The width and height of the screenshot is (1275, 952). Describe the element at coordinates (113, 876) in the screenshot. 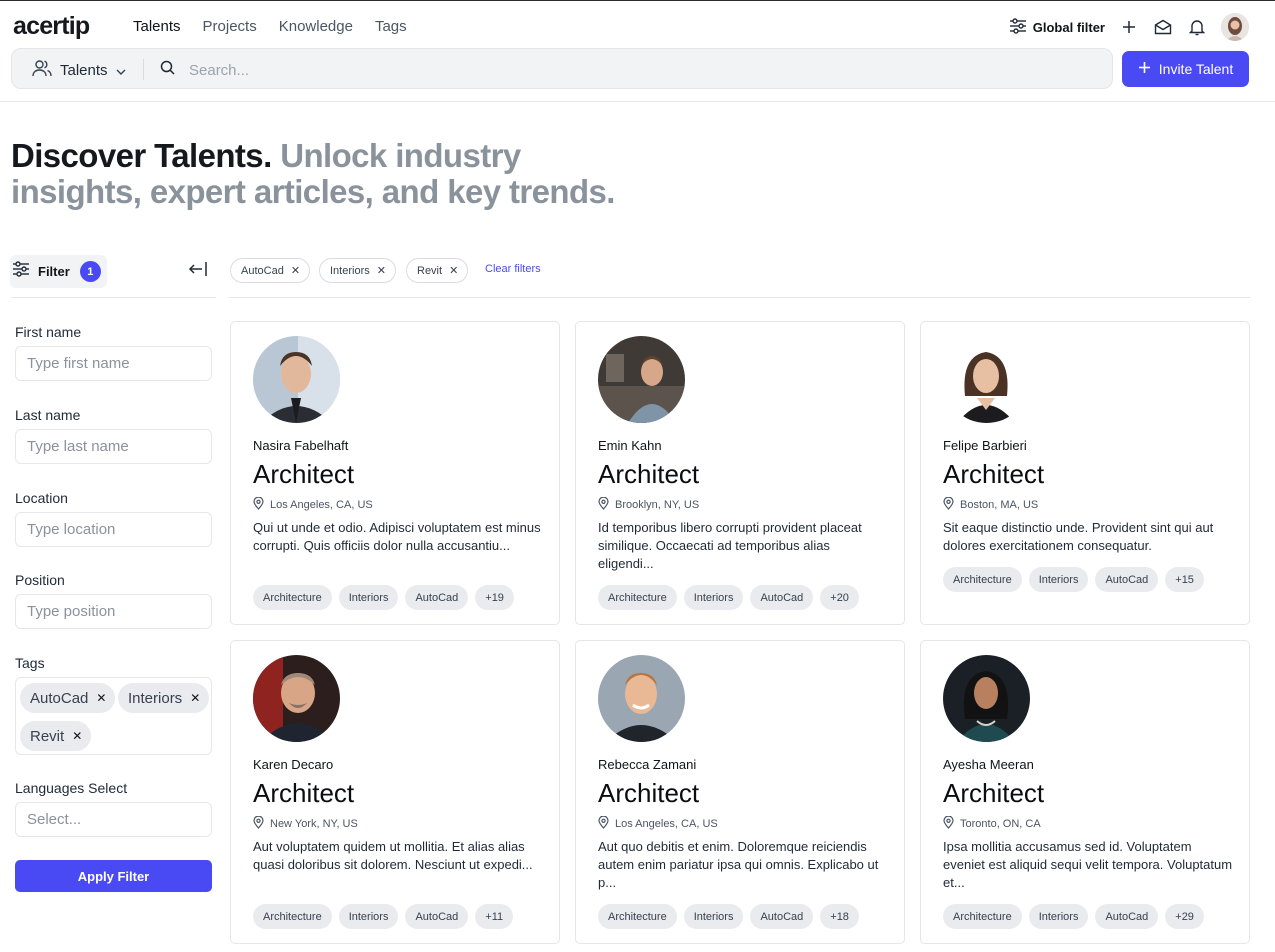

I see `apply-filter-button: Apply Filter` at that location.